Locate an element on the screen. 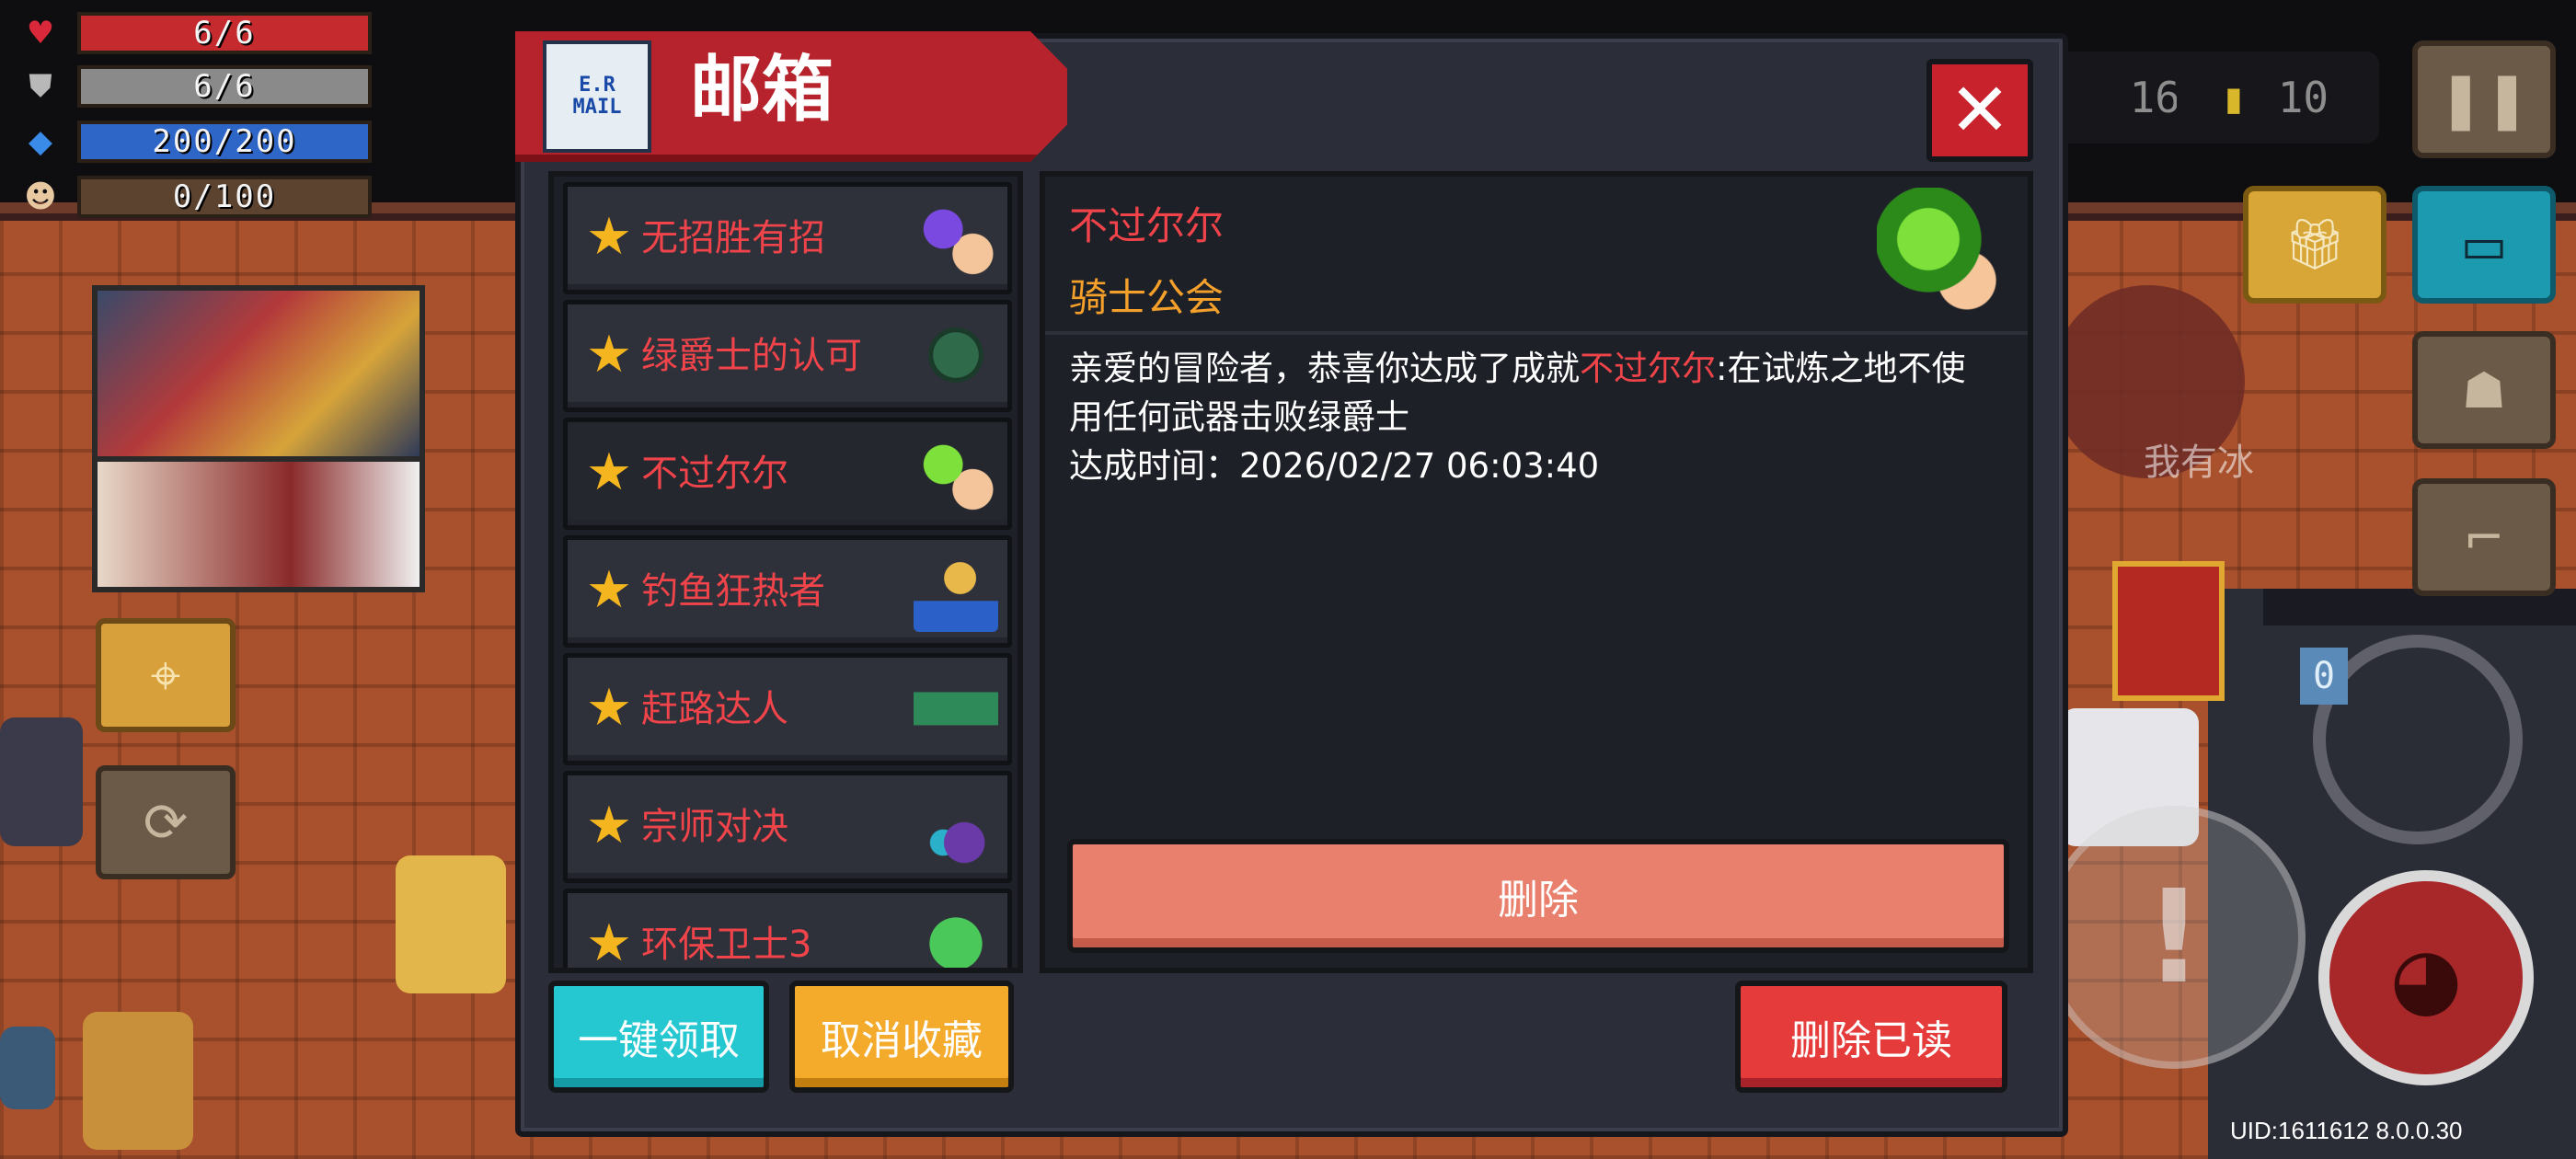 The height and width of the screenshot is (1159, 2576). detail-sender: 骑士公会 is located at coordinates (1147, 297).